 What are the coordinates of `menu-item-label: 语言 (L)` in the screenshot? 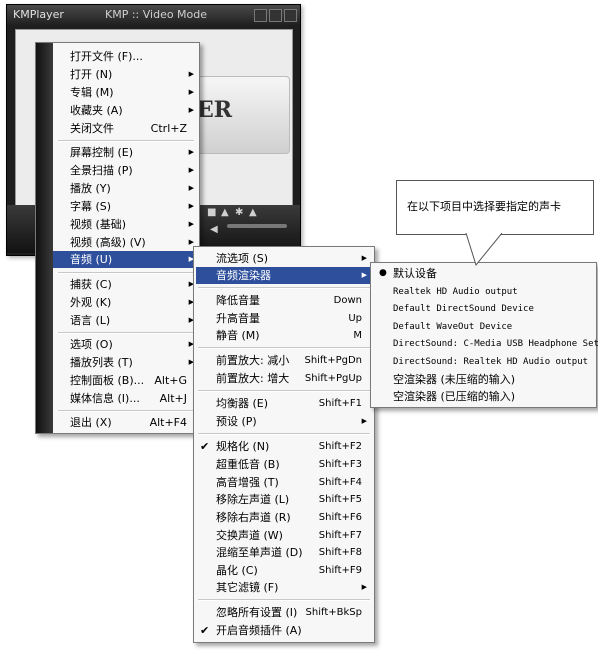 It's located at (90, 320).